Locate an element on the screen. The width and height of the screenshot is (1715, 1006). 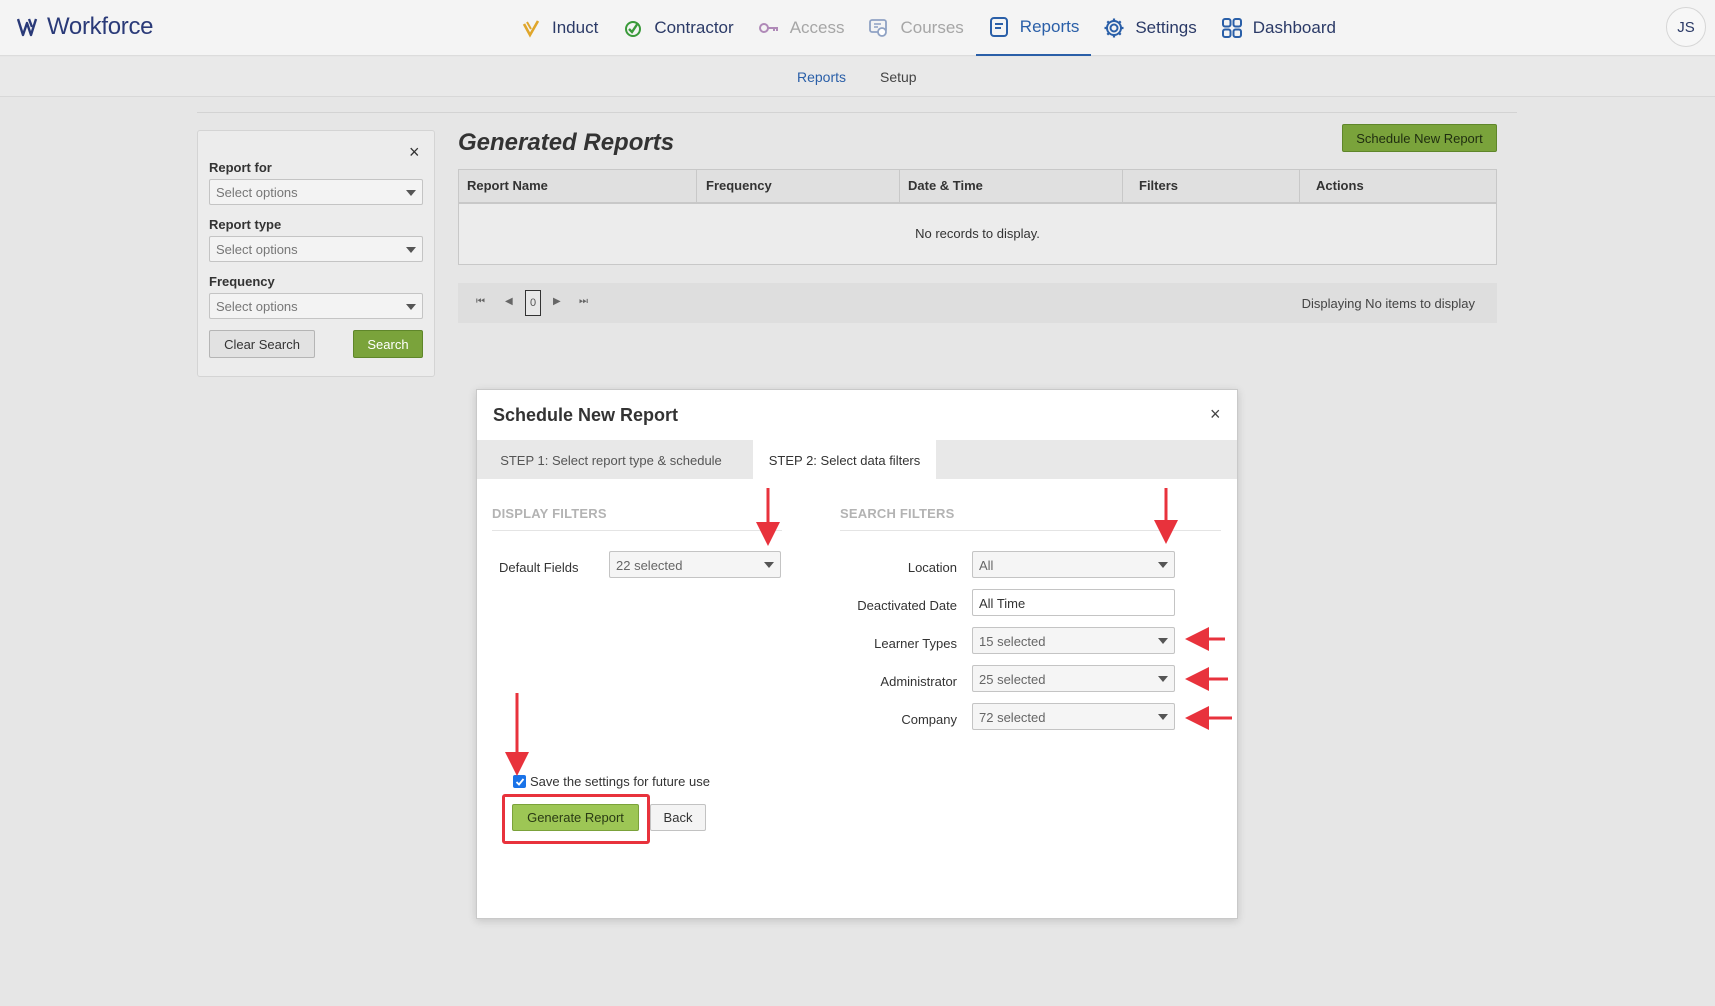
nav-item-settings: Settings is located at coordinates (1149, 28).